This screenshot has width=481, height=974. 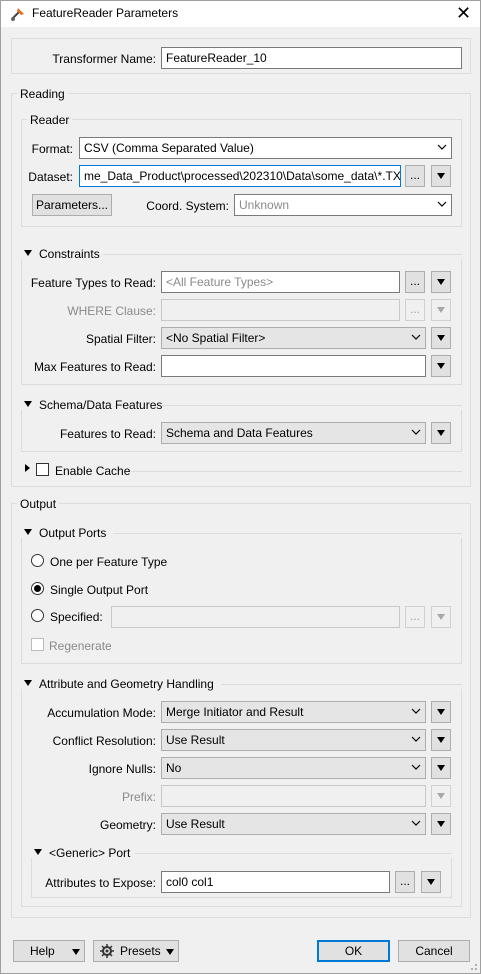 What do you see at coordinates (38, 852) in the screenshot?
I see `generic-port-collapse-icon` at bounding box center [38, 852].